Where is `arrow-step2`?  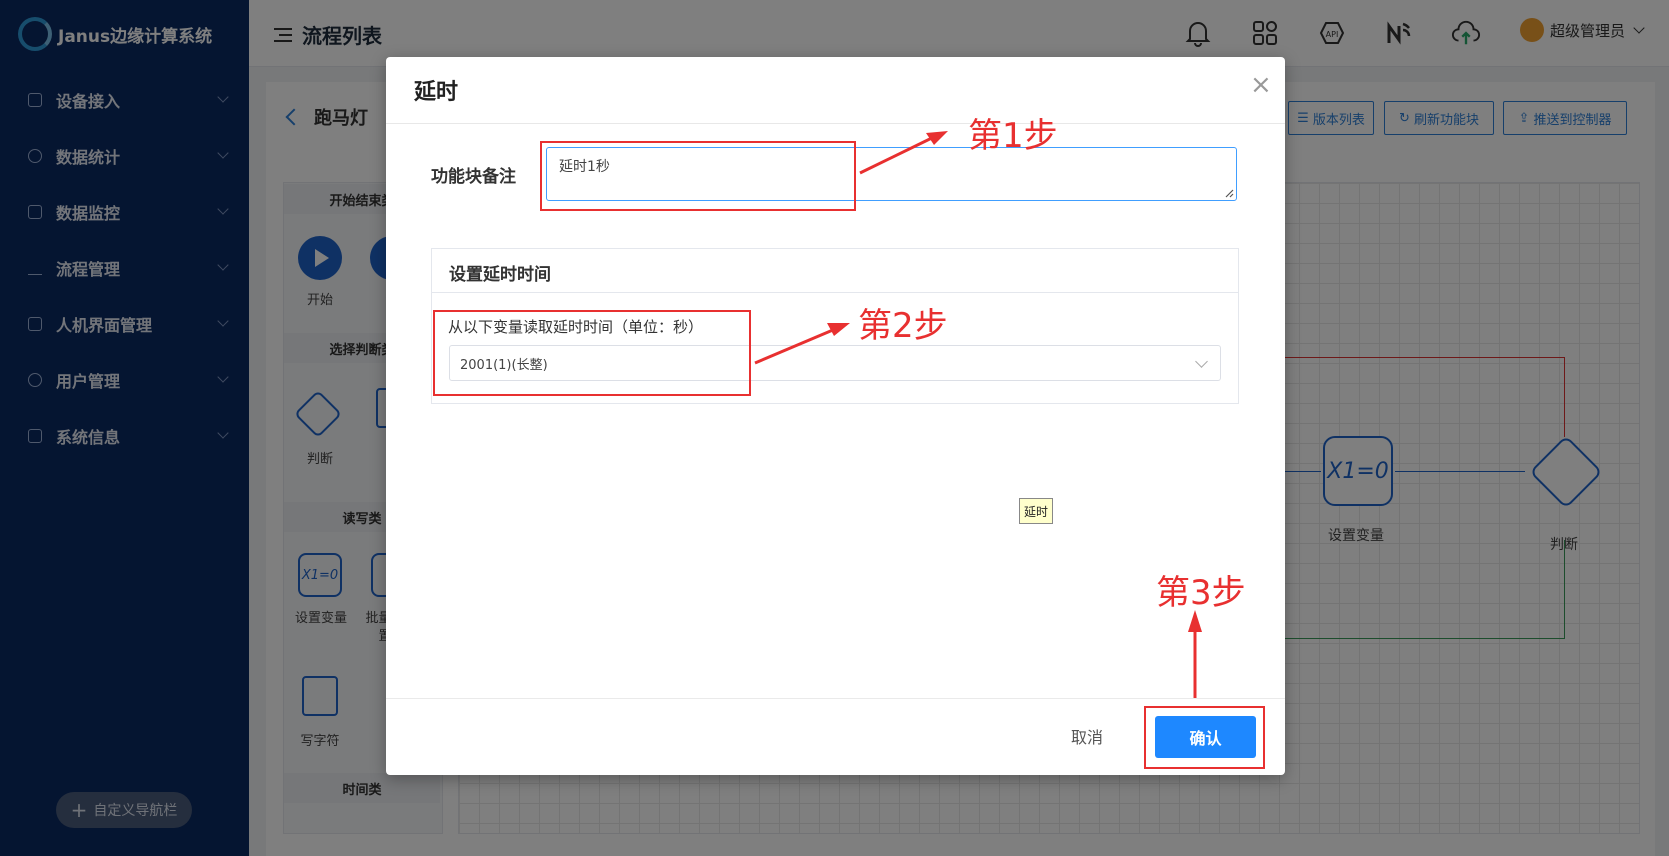 arrow-step2 is located at coordinates (797, 345).